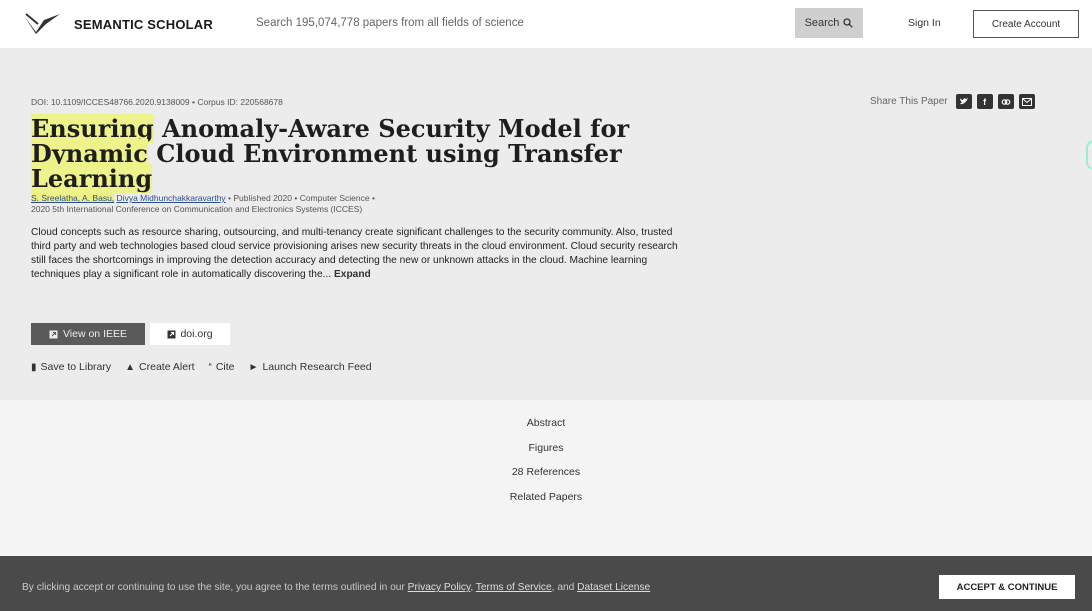 The width and height of the screenshot is (1092, 611). I want to click on cookie-separator: , and, so click(564, 587).